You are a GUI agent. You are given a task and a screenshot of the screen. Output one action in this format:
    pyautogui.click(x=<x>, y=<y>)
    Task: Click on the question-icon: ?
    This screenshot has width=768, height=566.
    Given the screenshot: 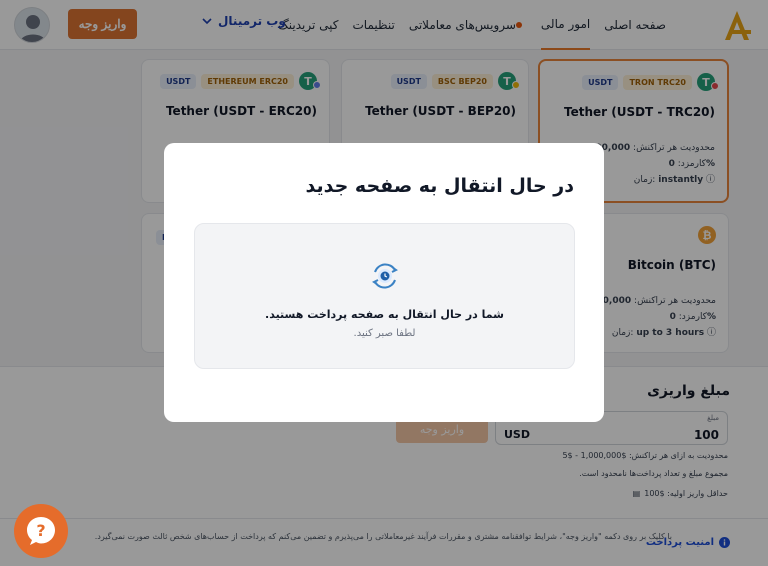 What is the action you would take?
    pyautogui.click(x=41, y=531)
    